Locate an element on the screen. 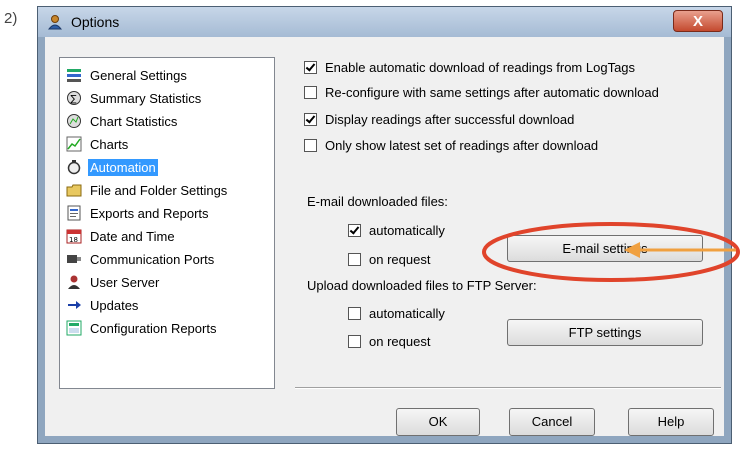  pointer-arrow is located at coordinates (680, 250).